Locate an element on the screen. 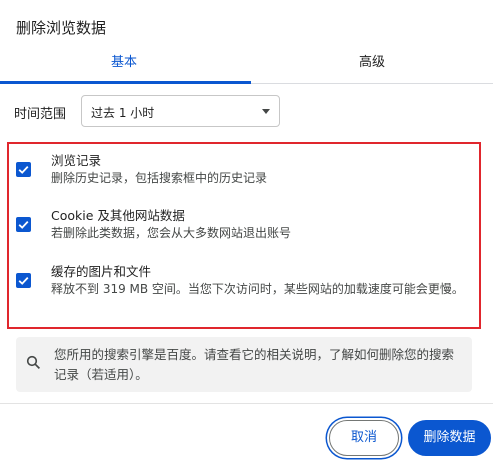 The height and width of the screenshot is (473, 493). dropdown-arrow-icon is located at coordinates (266, 111).